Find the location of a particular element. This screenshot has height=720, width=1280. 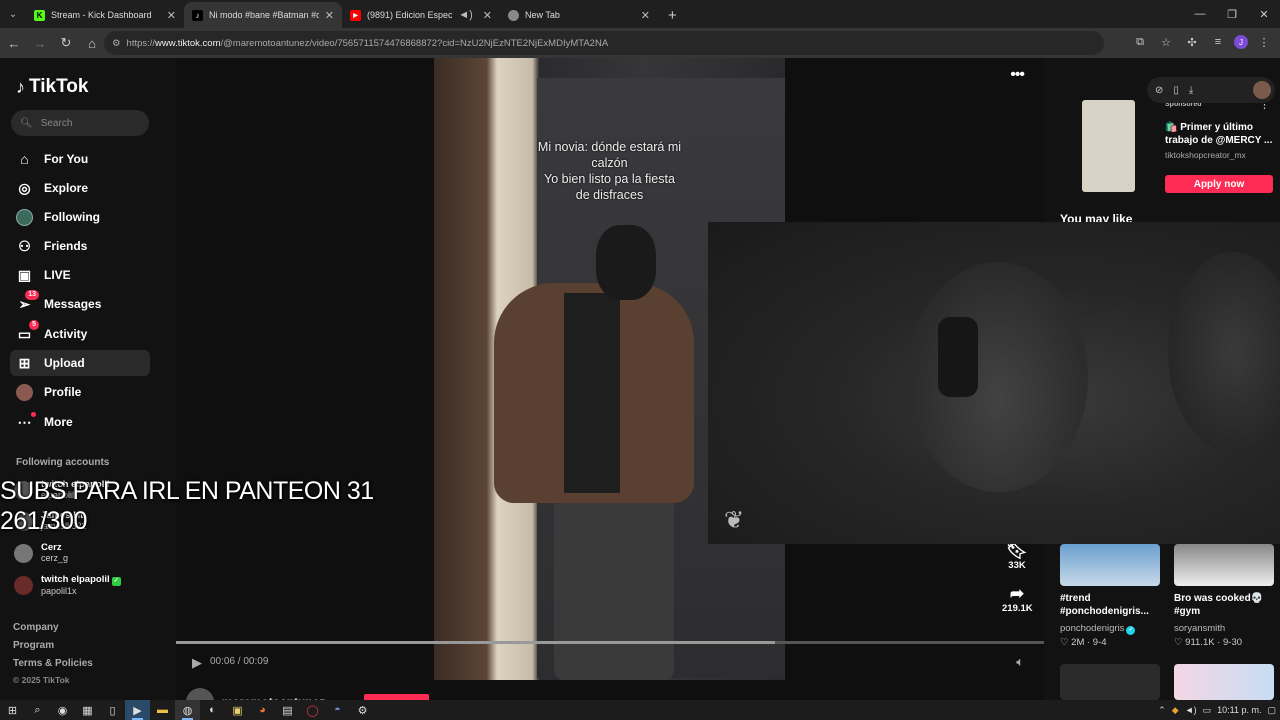

sidebar-item-for-you: ⌂ For You is located at coordinates (80, 159).